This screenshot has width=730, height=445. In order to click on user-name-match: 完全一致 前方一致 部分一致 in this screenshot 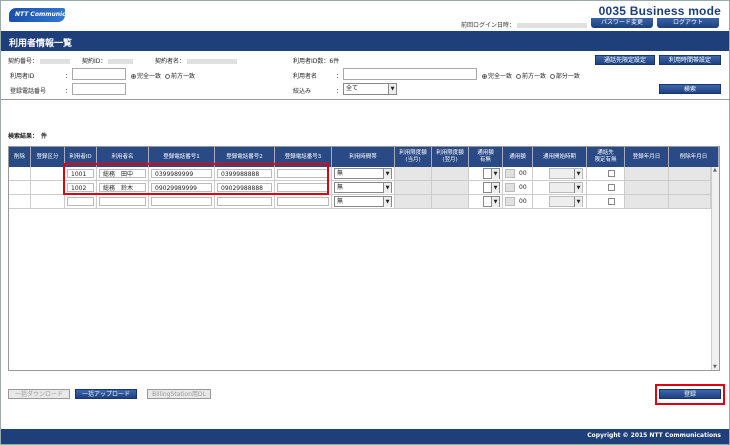, I will do `click(531, 75)`.